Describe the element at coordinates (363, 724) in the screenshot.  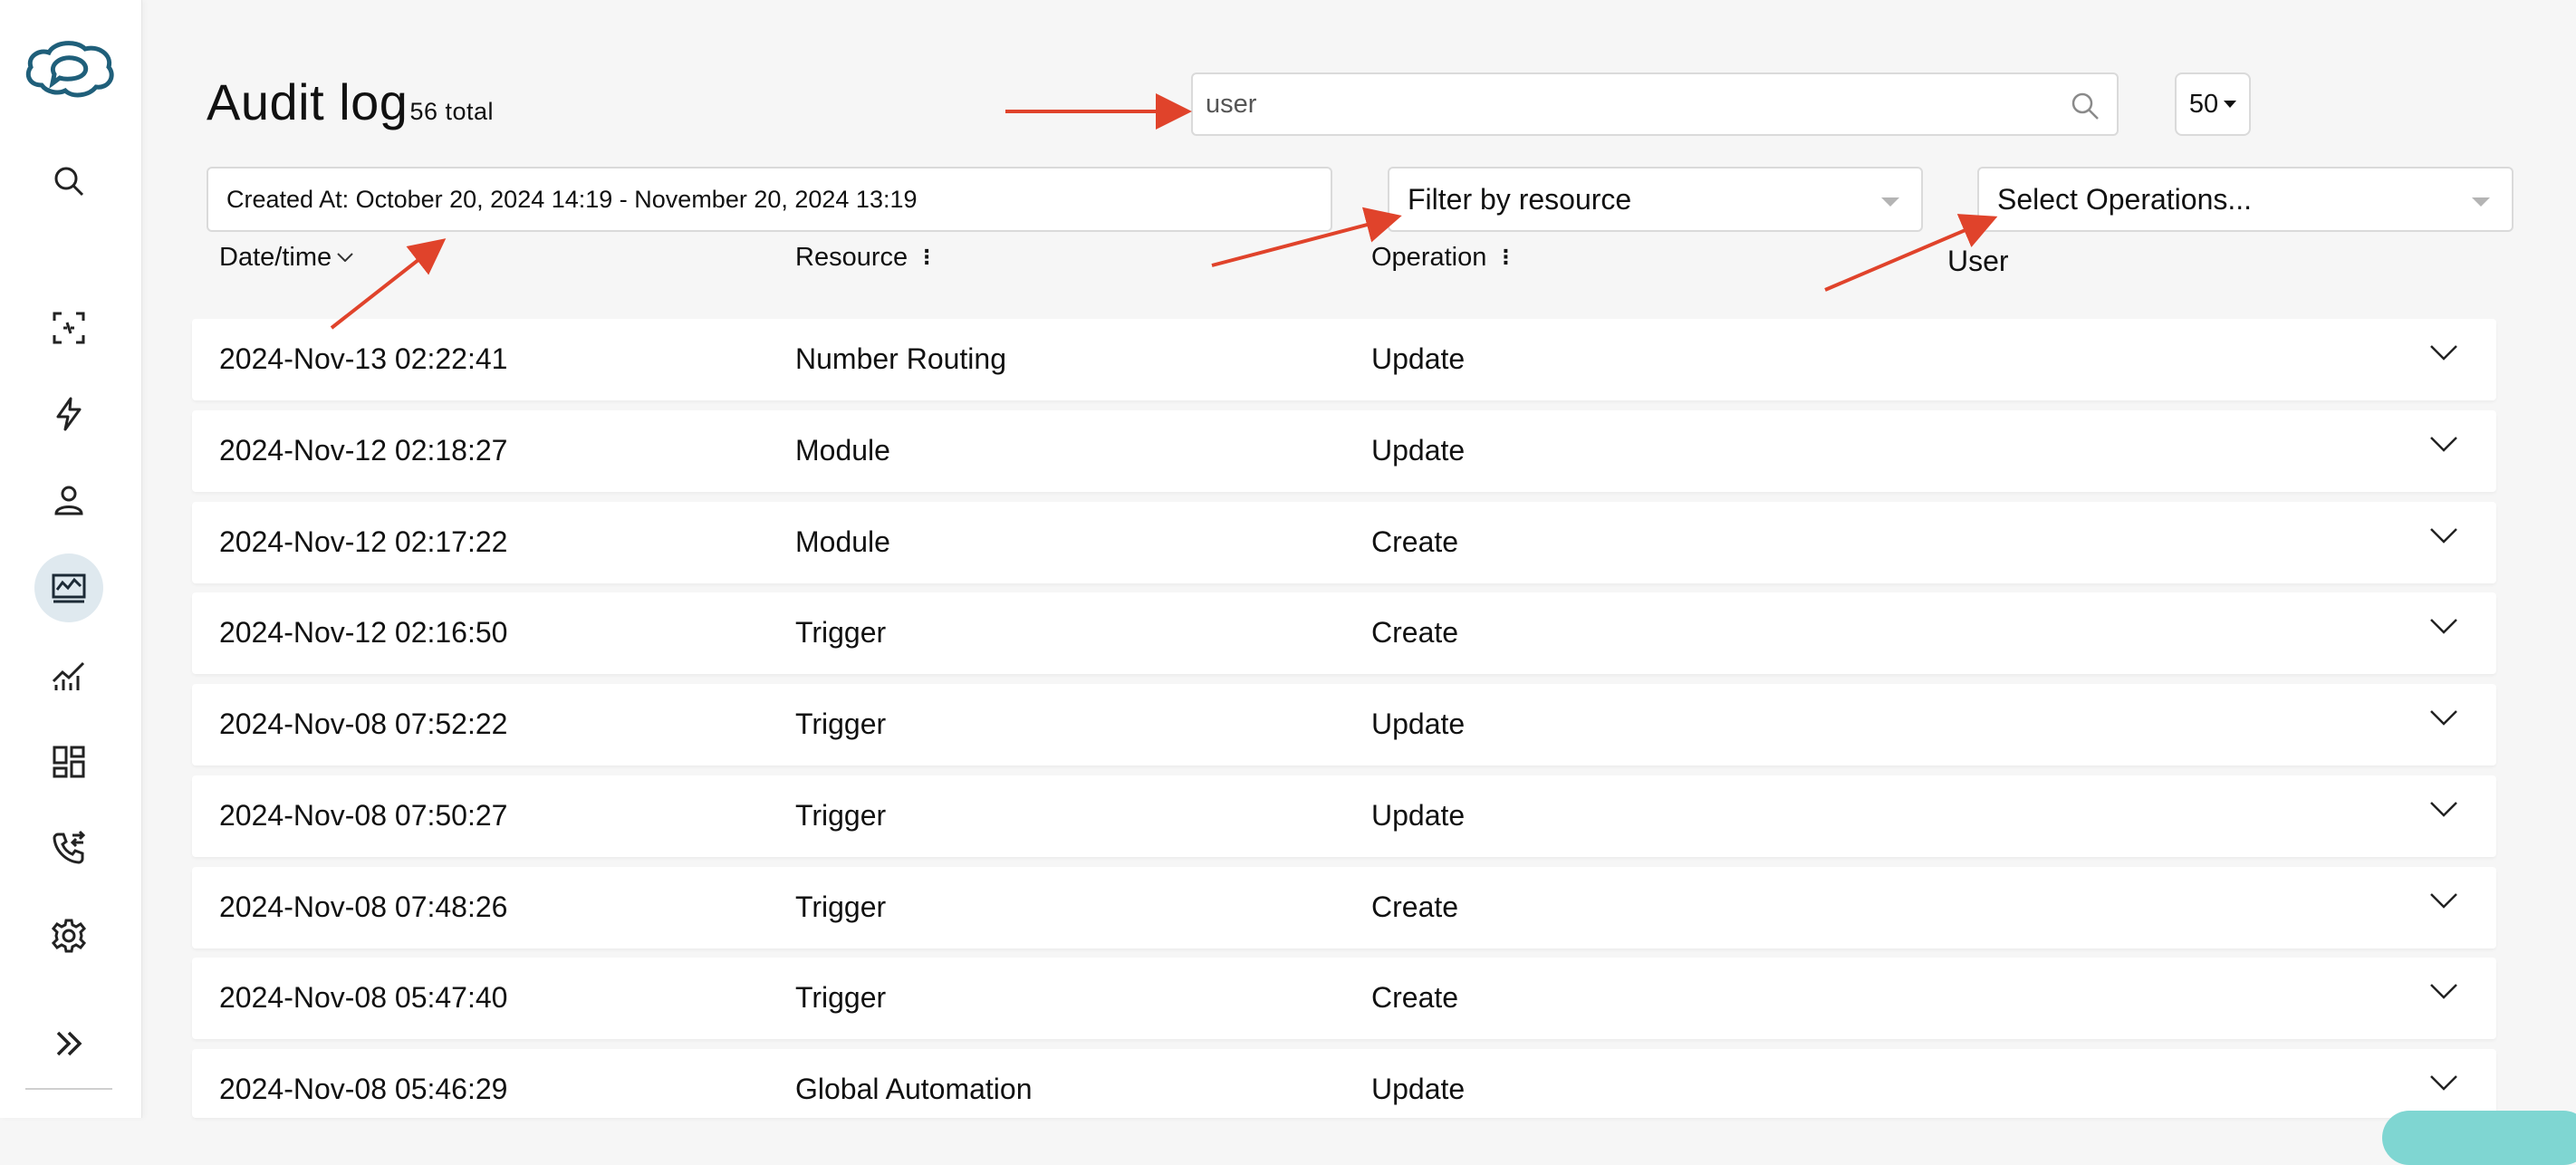
I see `row-datetime: 2024-Nov-08 07:52:22` at that location.